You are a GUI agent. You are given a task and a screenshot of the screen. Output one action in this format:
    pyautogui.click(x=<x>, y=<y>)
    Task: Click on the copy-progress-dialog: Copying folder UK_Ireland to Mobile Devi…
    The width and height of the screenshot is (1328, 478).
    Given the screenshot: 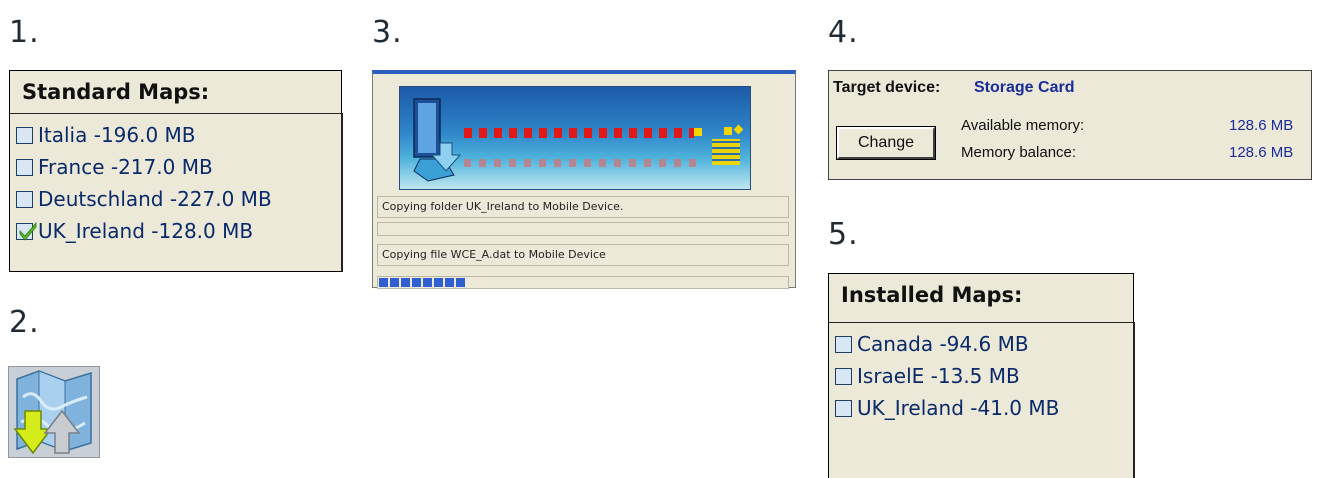 What is the action you would take?
    pyautogui.click(x=584, y=179)
    